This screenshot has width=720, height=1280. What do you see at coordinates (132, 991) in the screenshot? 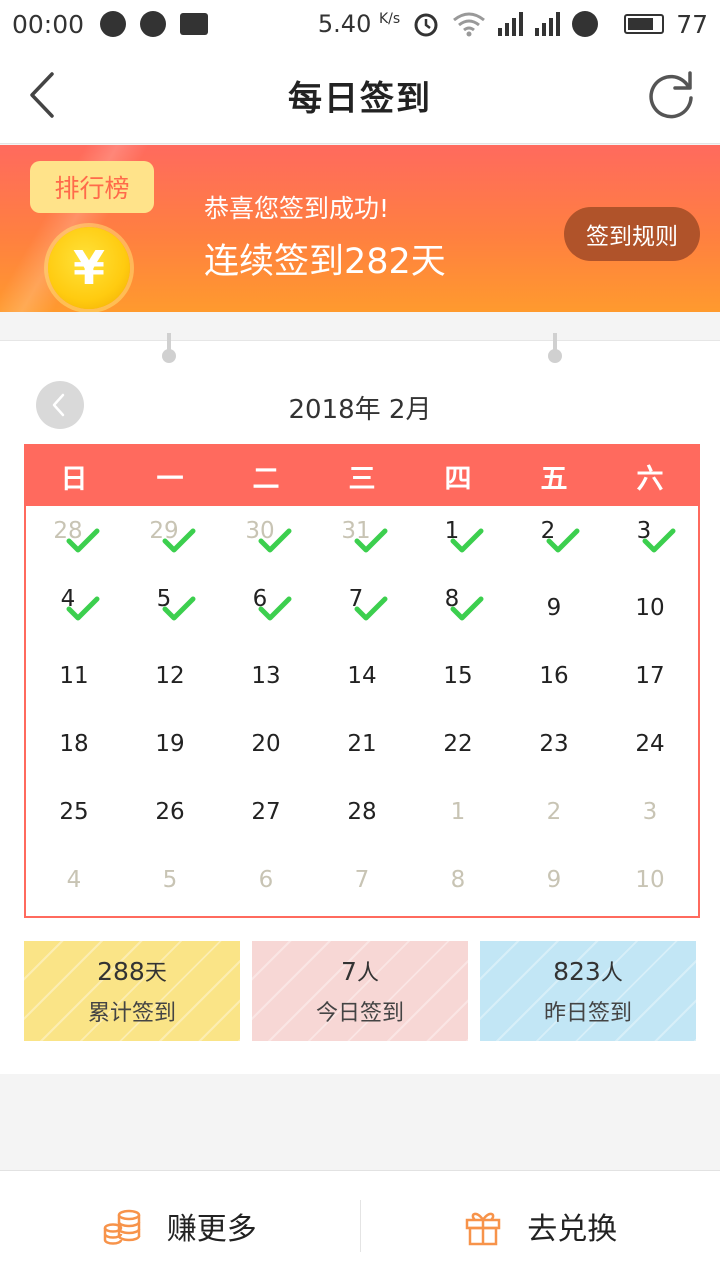
I see `stat-total-checkins: 288天 累计签到` at bounding box center [132, 991].